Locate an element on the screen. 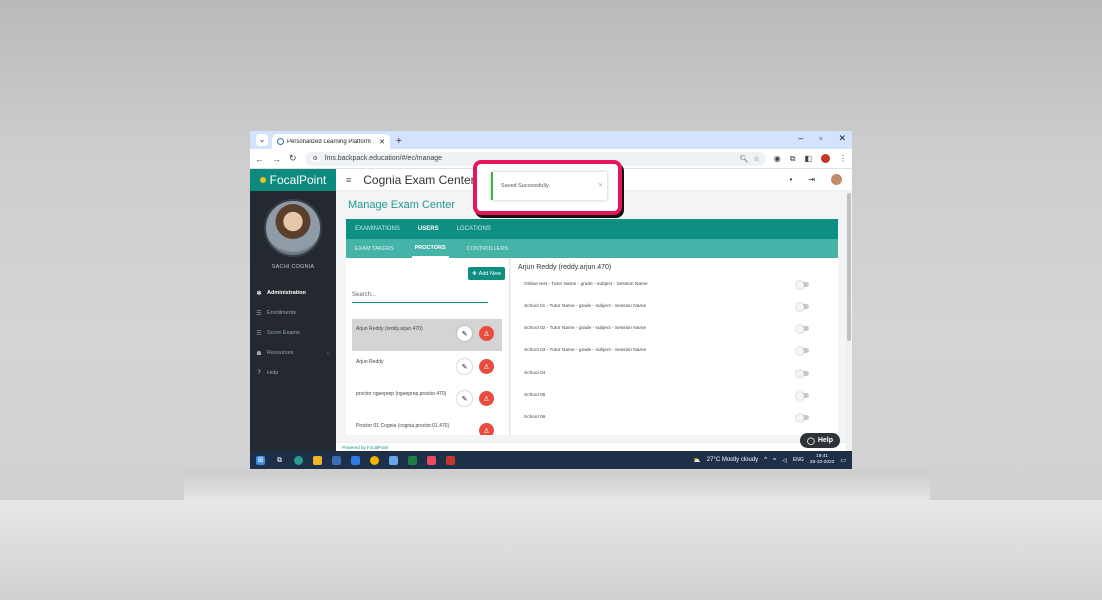 Image resolution: width=1102 pixels, height=600 pixels. mail-icon is located at coordinates (355, 460).